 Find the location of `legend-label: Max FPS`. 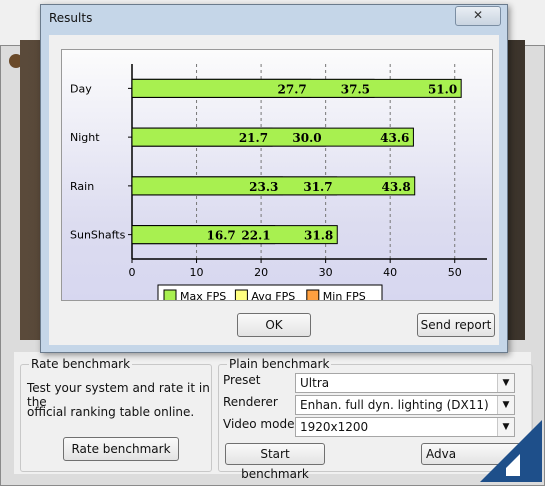

legend-label: Max FPS is located at coordinates (203, 295).